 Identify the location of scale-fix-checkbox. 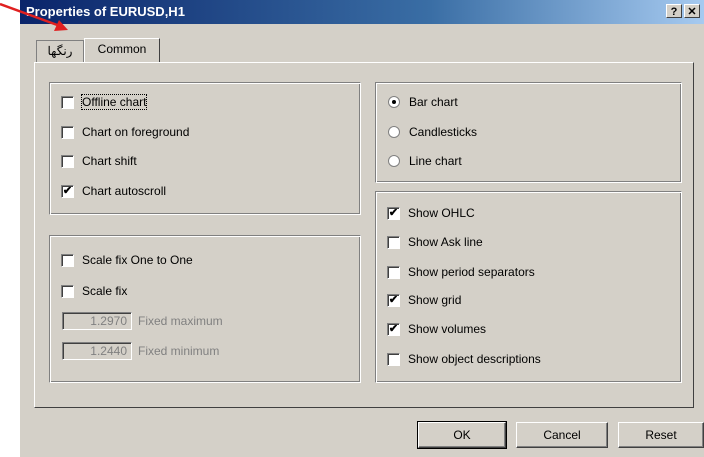
(67, 291).